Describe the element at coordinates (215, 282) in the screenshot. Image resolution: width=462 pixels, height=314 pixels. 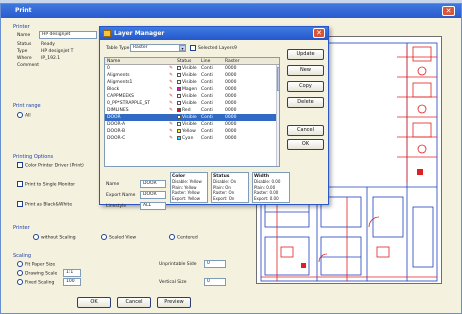
I see `vertical-size-input: 0` at that location.